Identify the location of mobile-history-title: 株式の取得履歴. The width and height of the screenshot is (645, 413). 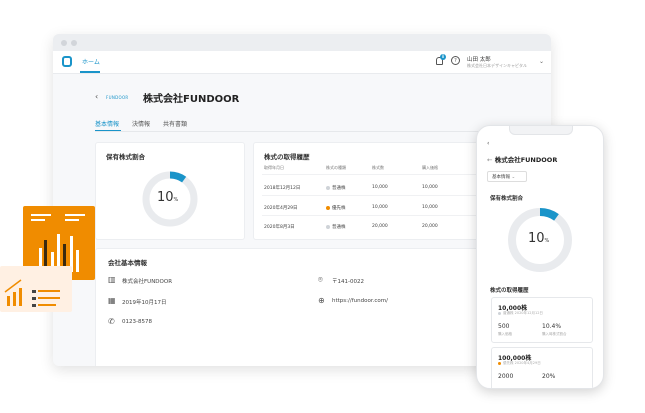
(509, 291).